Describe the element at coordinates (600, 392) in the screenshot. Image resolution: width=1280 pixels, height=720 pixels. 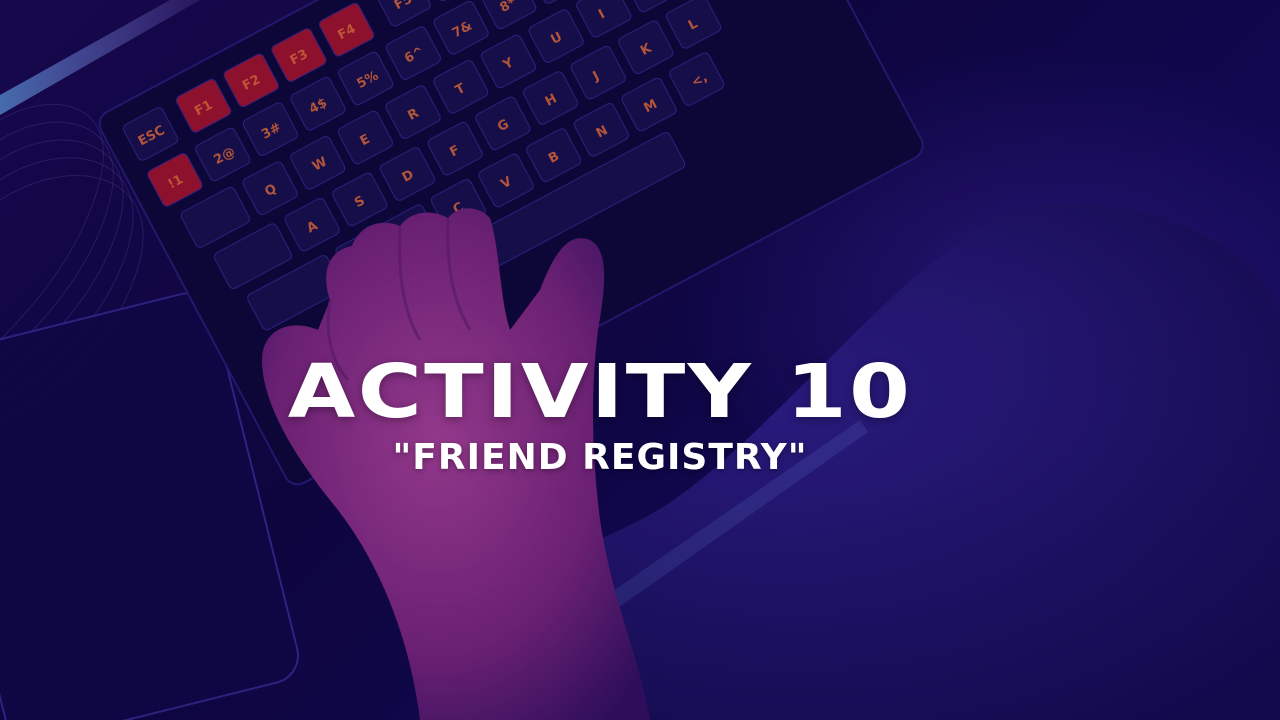
I see `slide-title: ACTIVITY 10` at that location.